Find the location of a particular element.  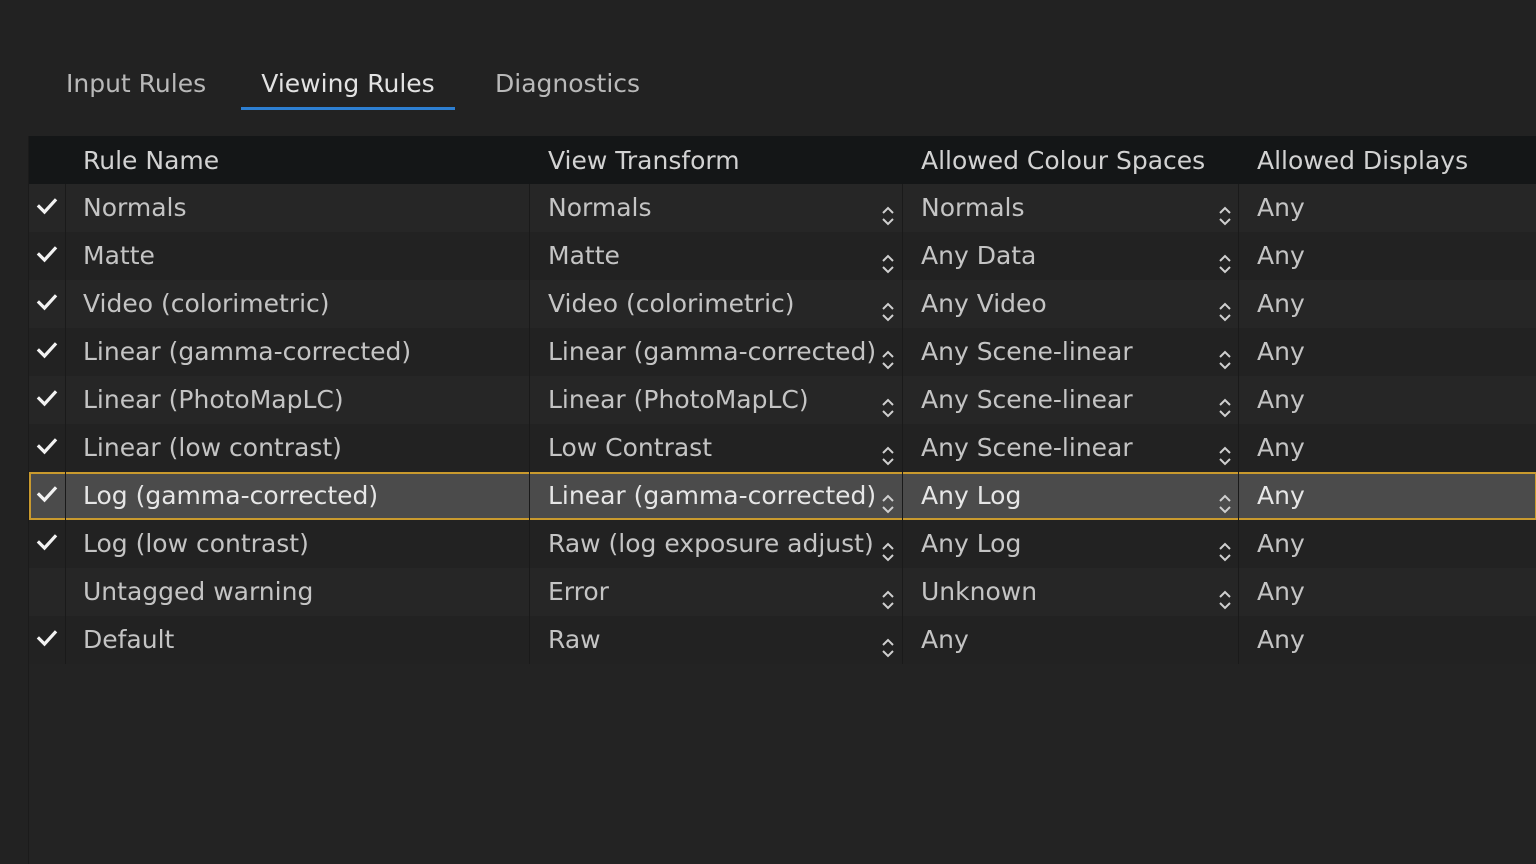

view-transform-combo: Video (colorimetric) is located at coordinates (724, 304).